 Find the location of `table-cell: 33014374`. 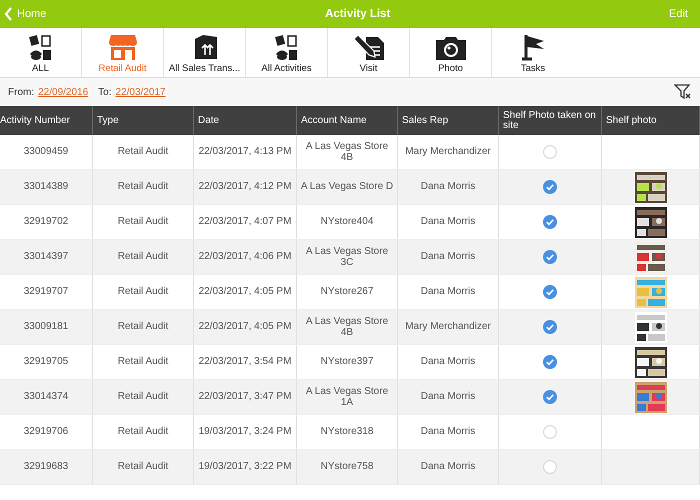

table-cell: 33014374 is located at coordinates (46, 397).